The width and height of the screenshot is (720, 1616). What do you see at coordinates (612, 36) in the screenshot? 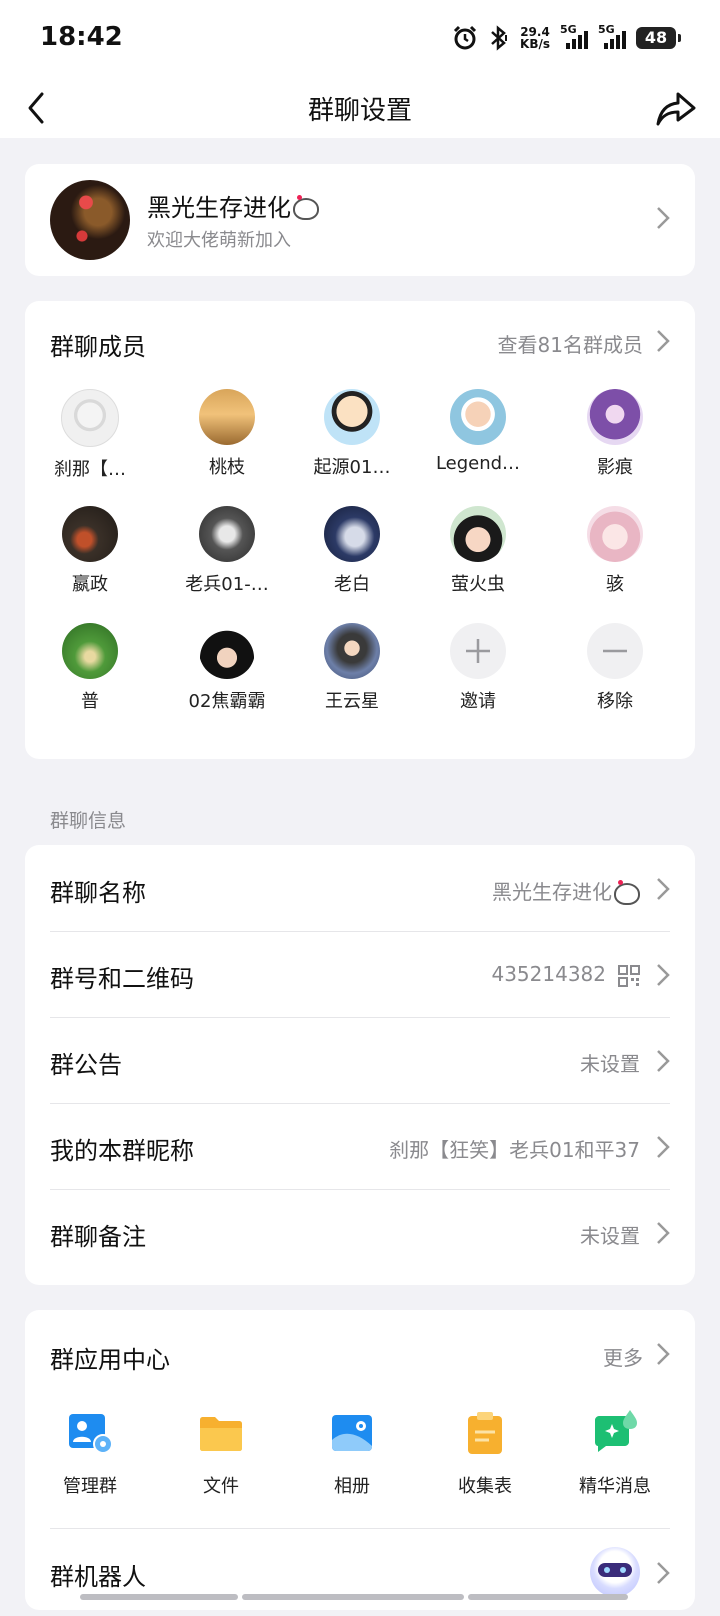
I see `signal-icon-sim2: 5G` at bounding box center [612, 36].